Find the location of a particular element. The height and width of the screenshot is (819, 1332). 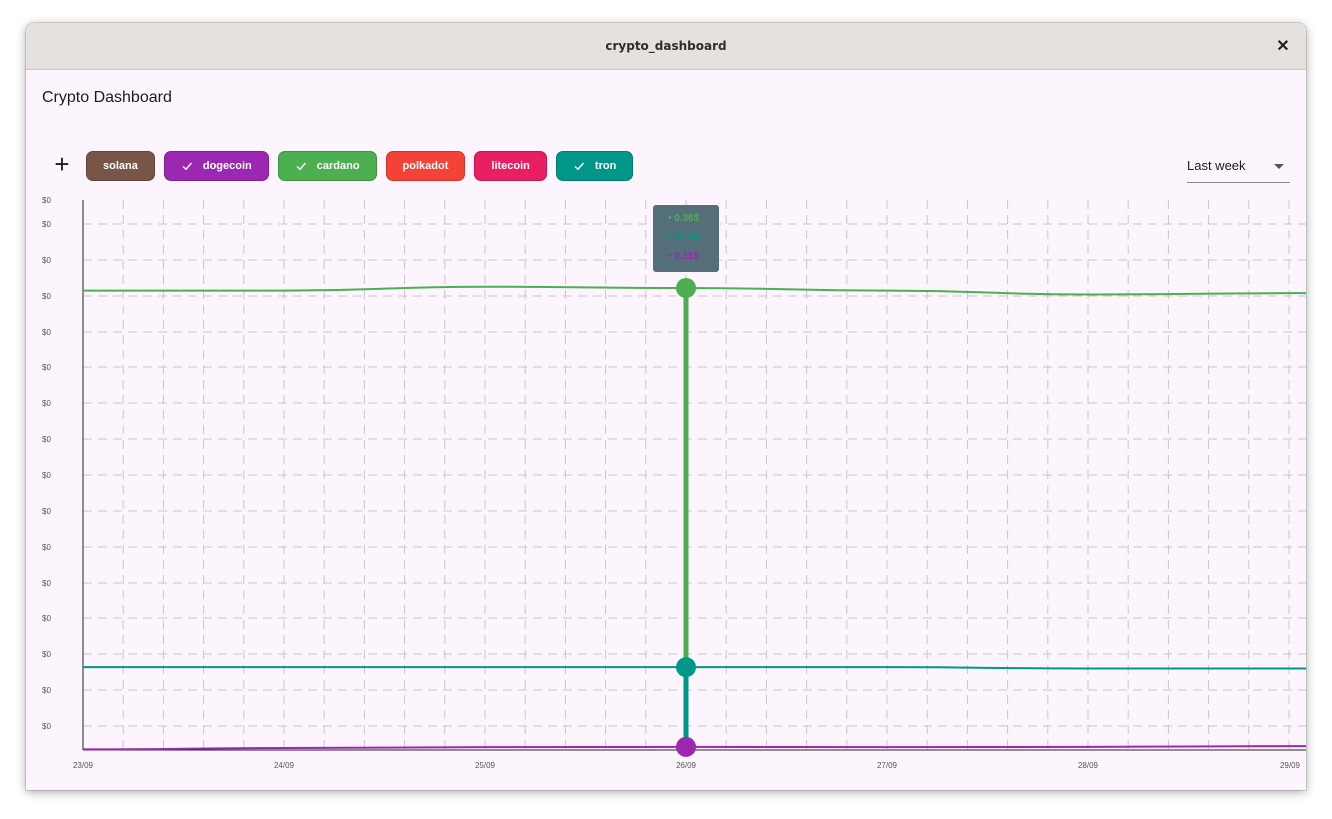

x-tick-label: 27/09 is located at coordinates (887, 765).